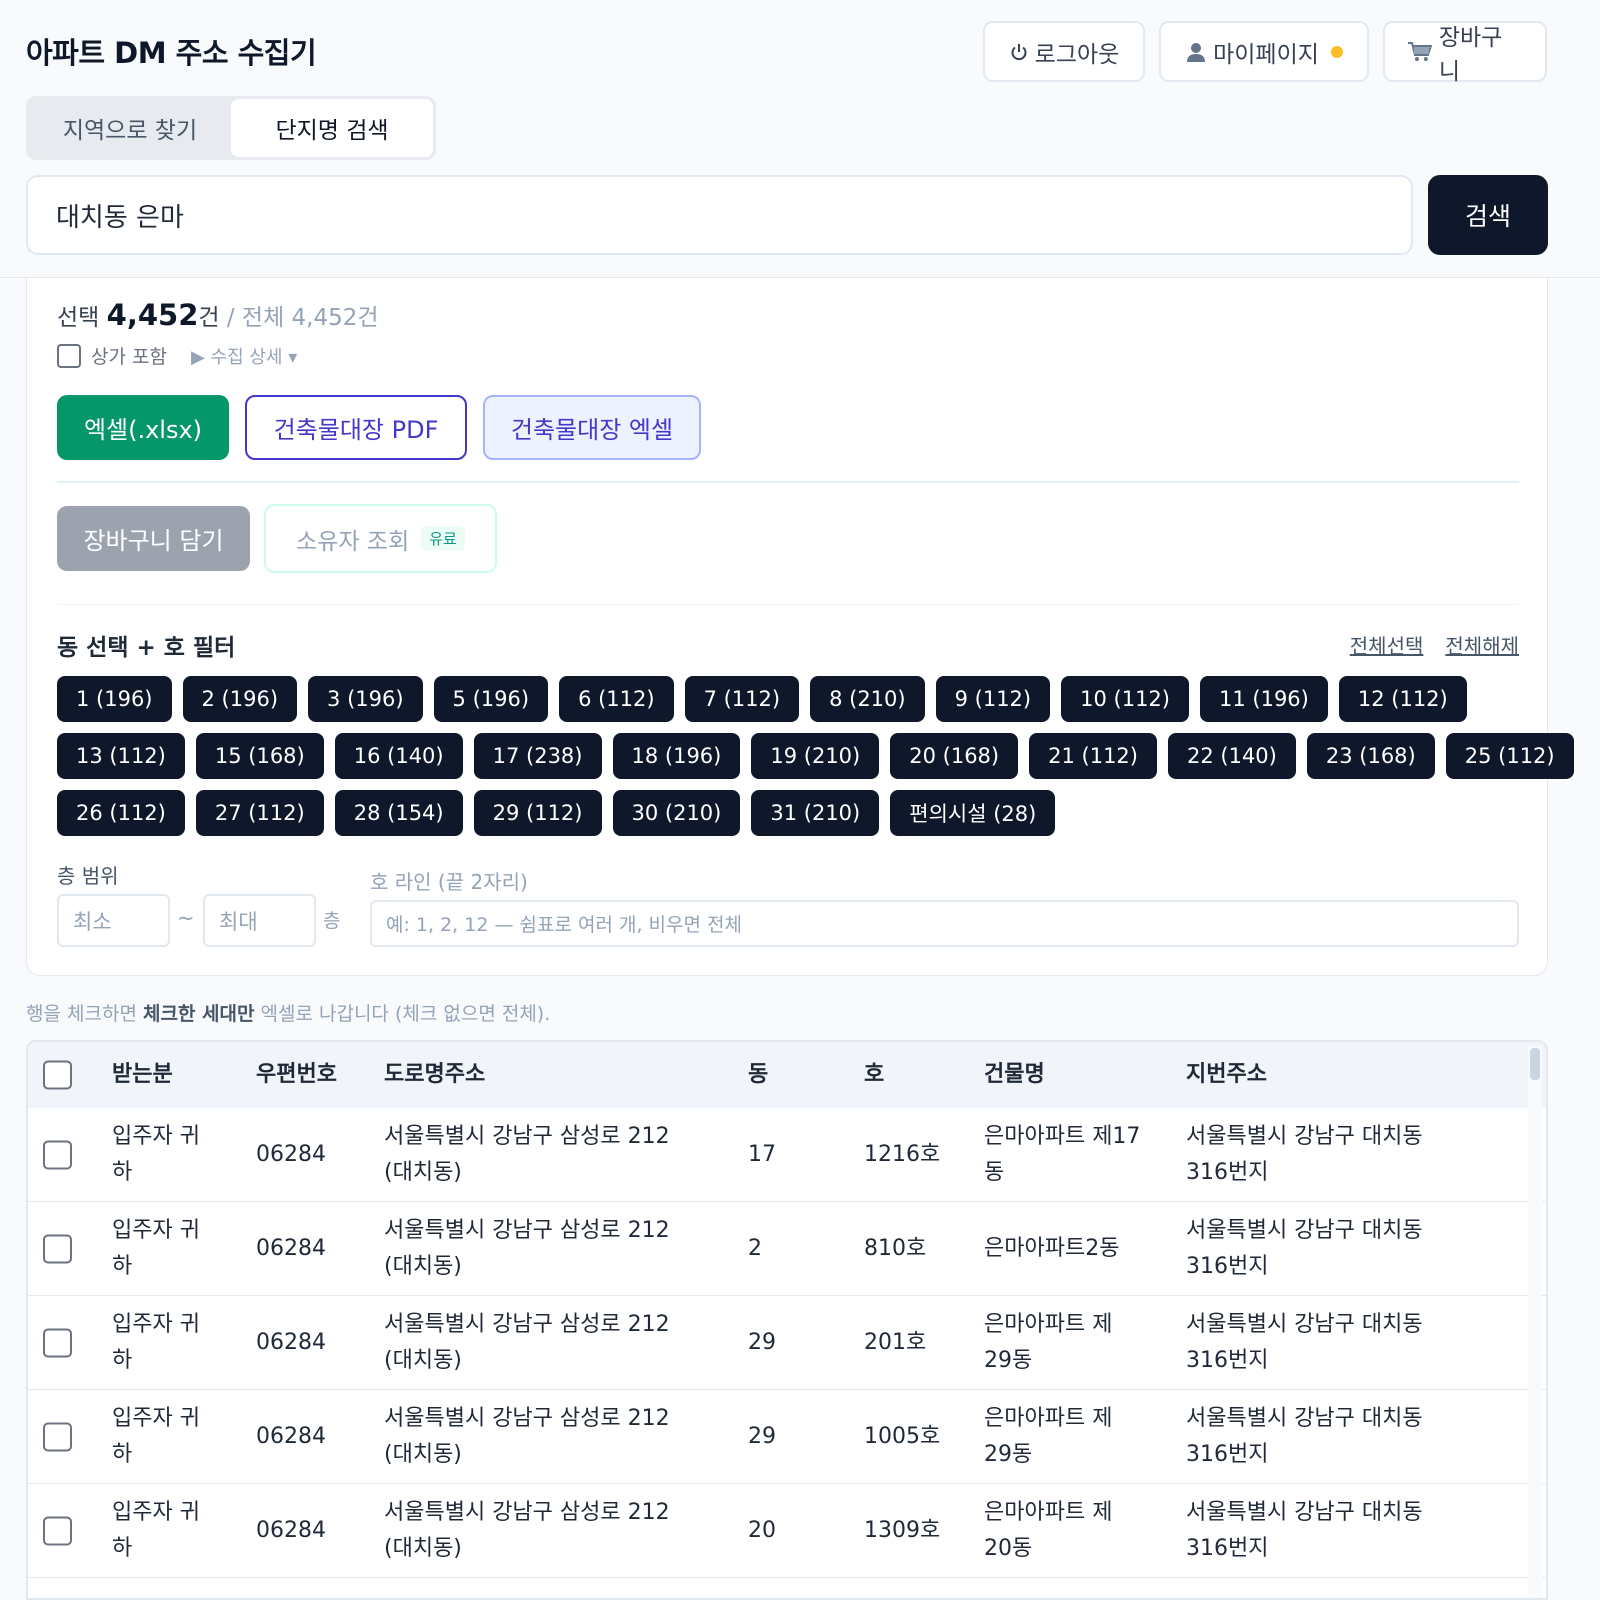 This screenshot has width=1600, height=1600. Describe the element at coordinates (592, 427) in the screenshot. I see `building-register-excel-button: 건축물대장 엑셀` at that location.